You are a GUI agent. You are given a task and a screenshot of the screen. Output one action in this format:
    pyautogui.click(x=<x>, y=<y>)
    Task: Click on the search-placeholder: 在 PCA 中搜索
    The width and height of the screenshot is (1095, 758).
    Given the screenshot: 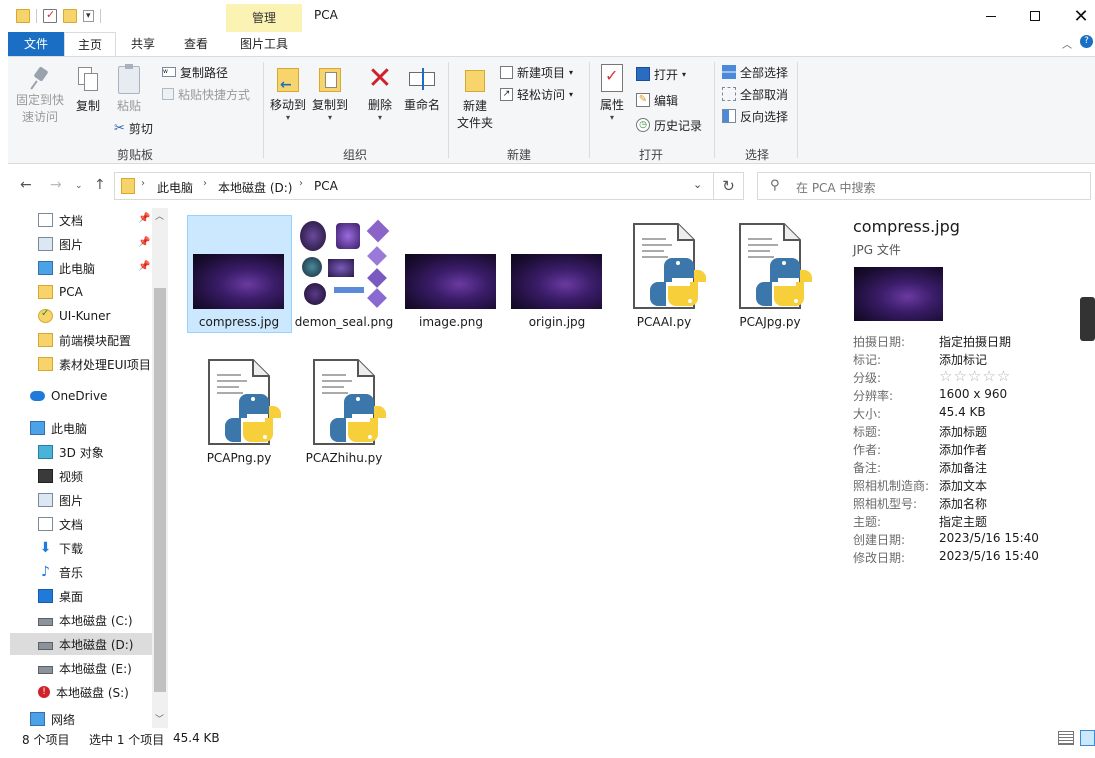 What is the action you would take?
    pyautogui.click(x=835, y=187)
    